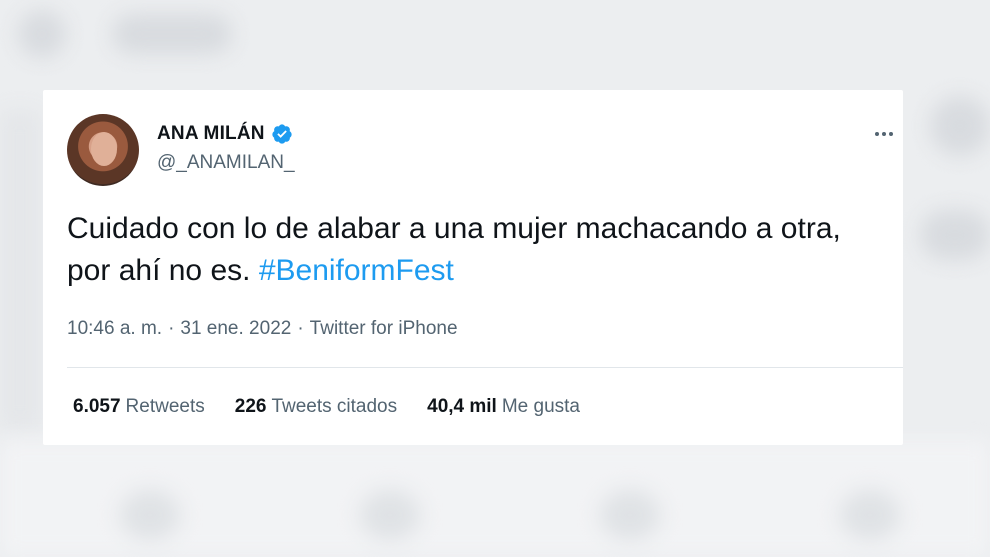 The height and width of the screenshot is (557, 990). I want to click on blurred-like-icon, so click(630, 515).